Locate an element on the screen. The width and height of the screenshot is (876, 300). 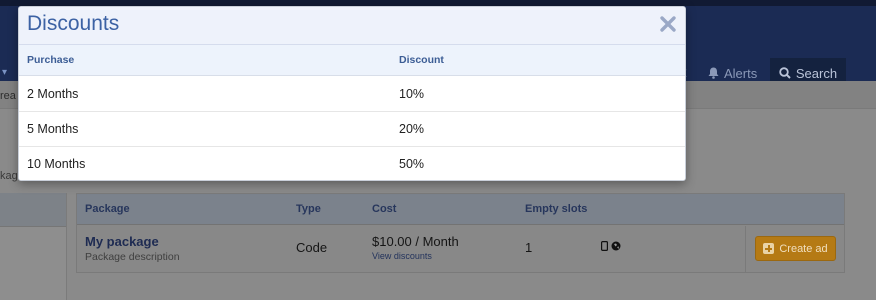
view-discounts-link: View discounts is located at coordinates (402, 256).